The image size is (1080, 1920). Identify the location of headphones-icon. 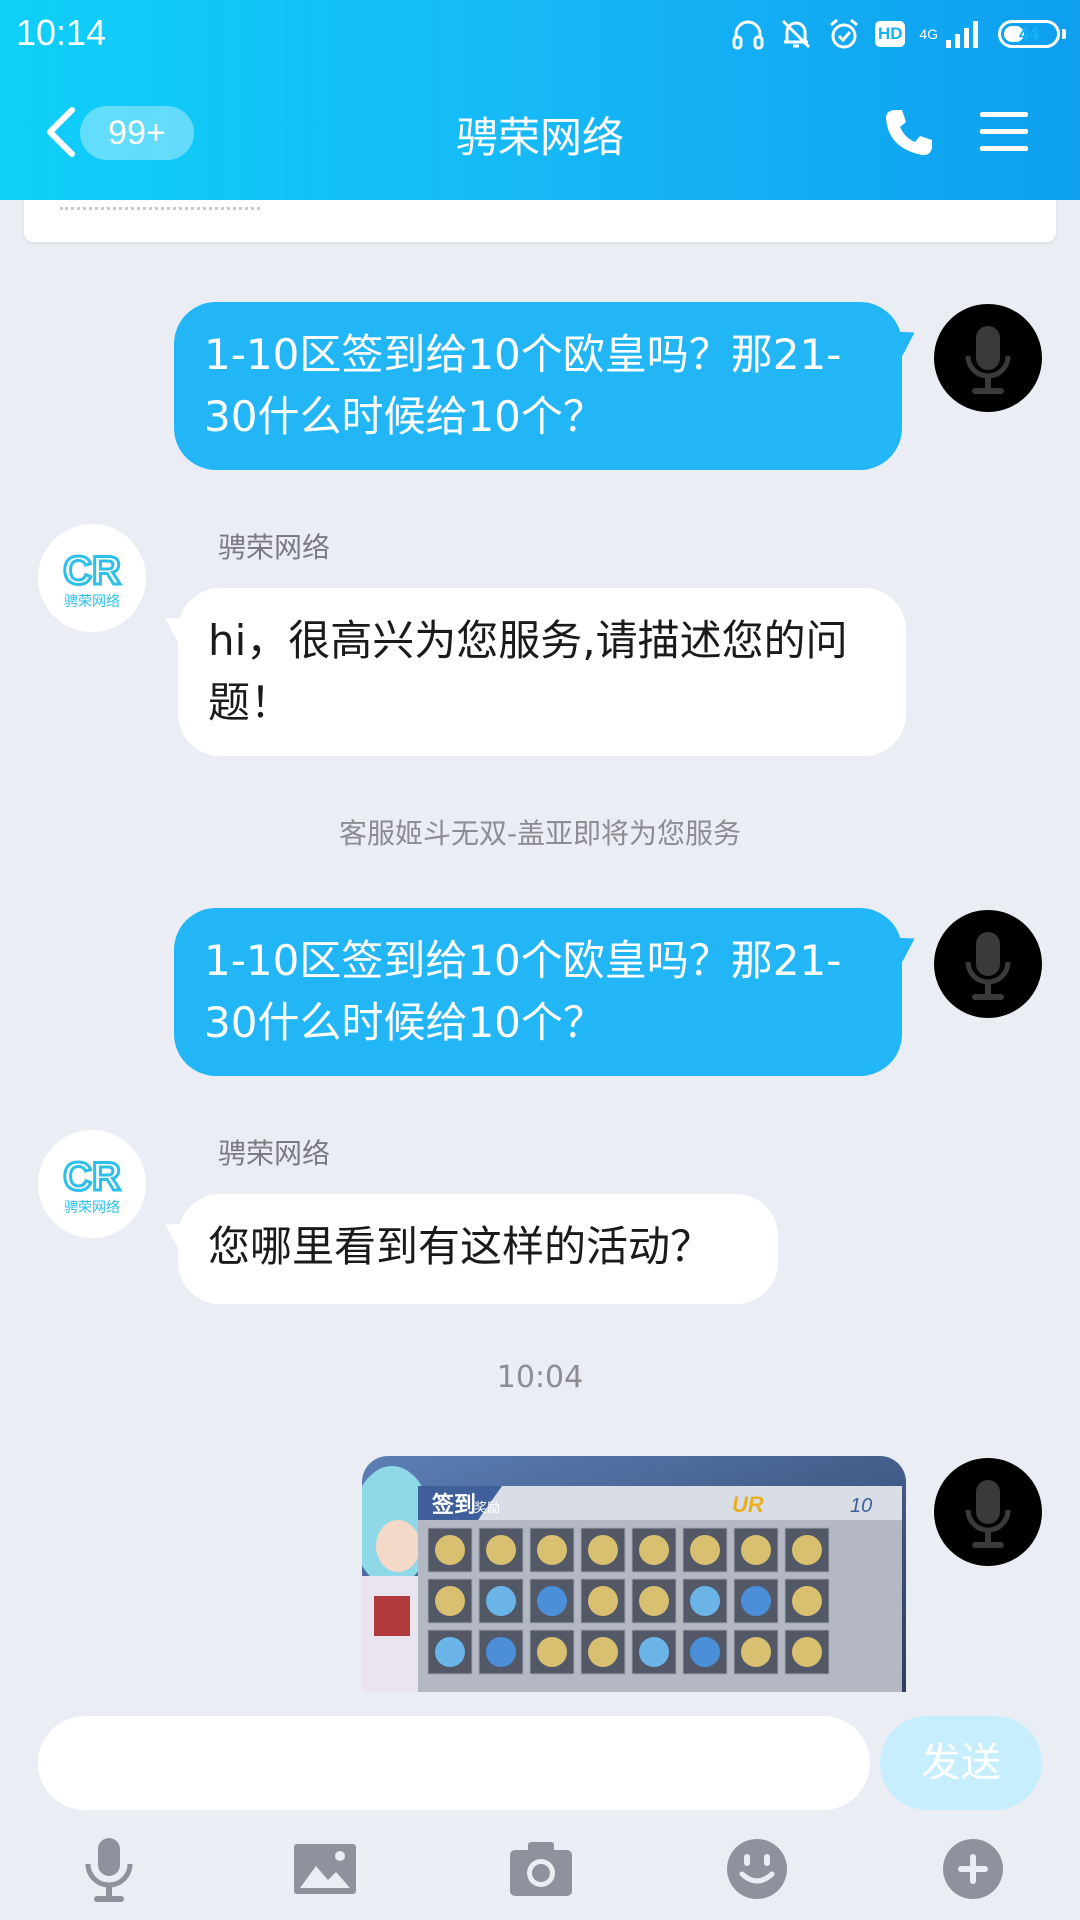
(748, 35).